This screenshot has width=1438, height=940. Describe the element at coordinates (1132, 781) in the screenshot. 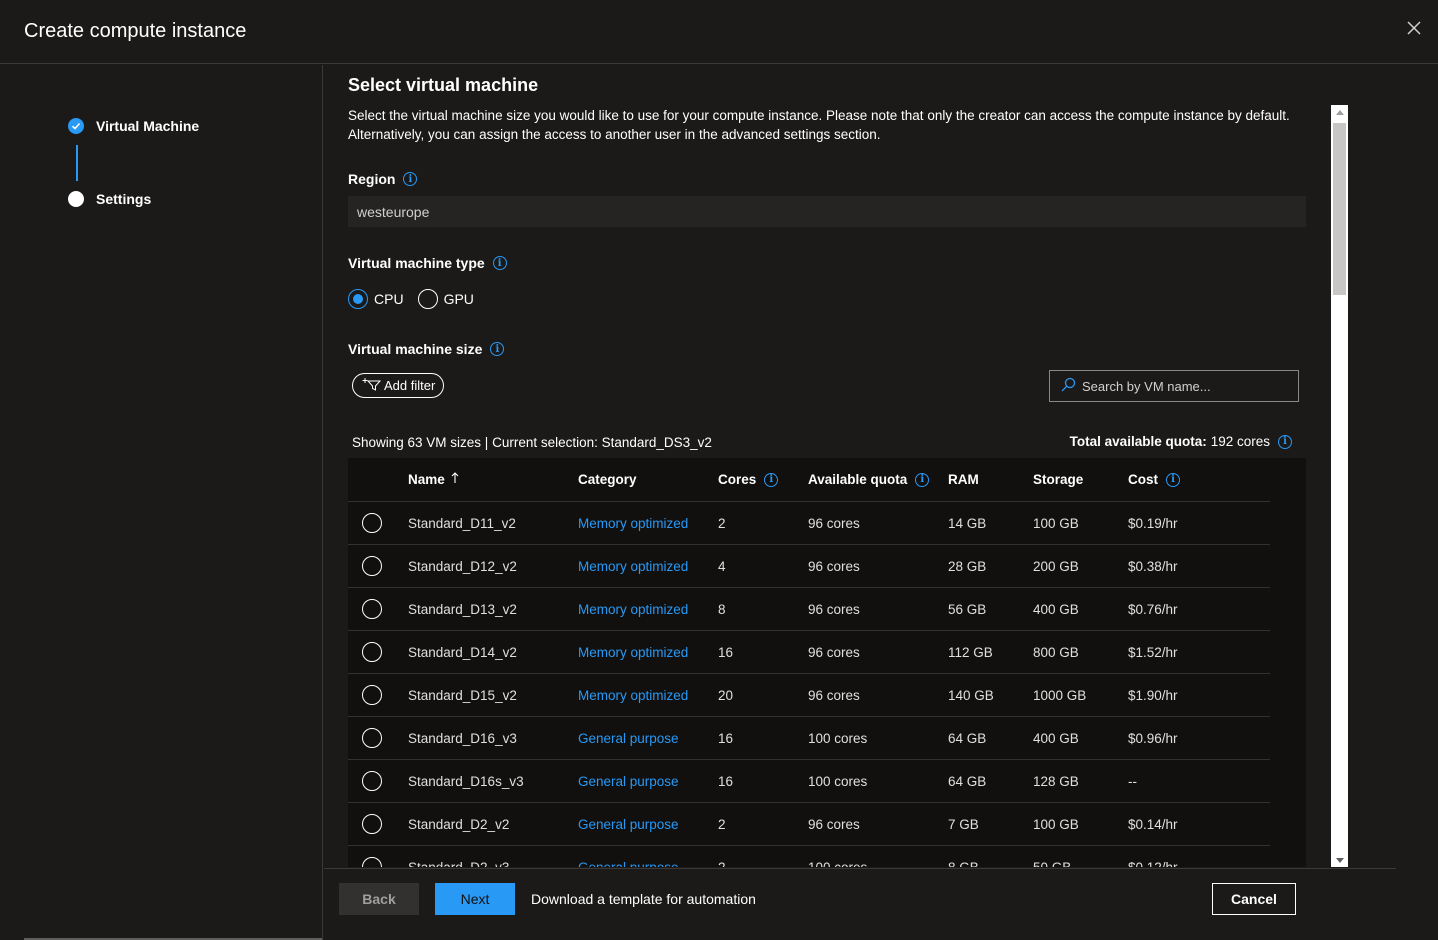

I see `cost-cell: --` at that location.